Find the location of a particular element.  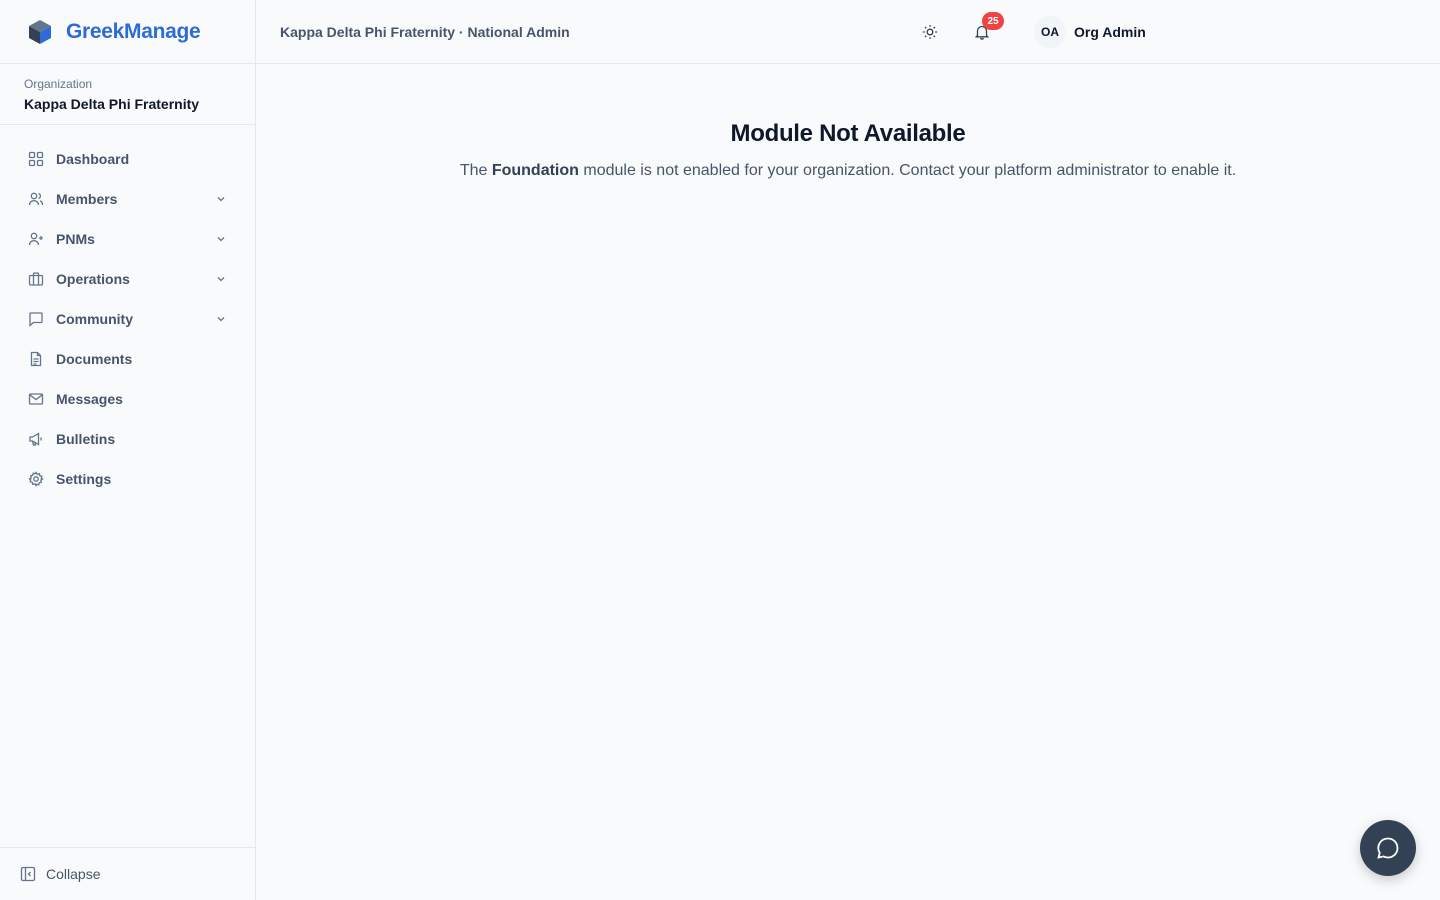

brand: GreekManage is located at coordinates (127, 32).